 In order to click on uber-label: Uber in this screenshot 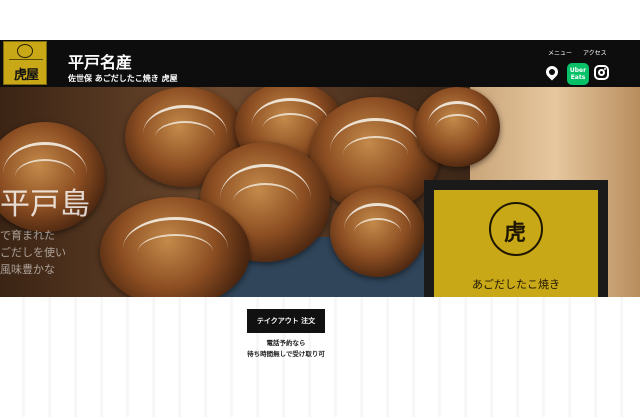, I will do `click(578, 70)`.